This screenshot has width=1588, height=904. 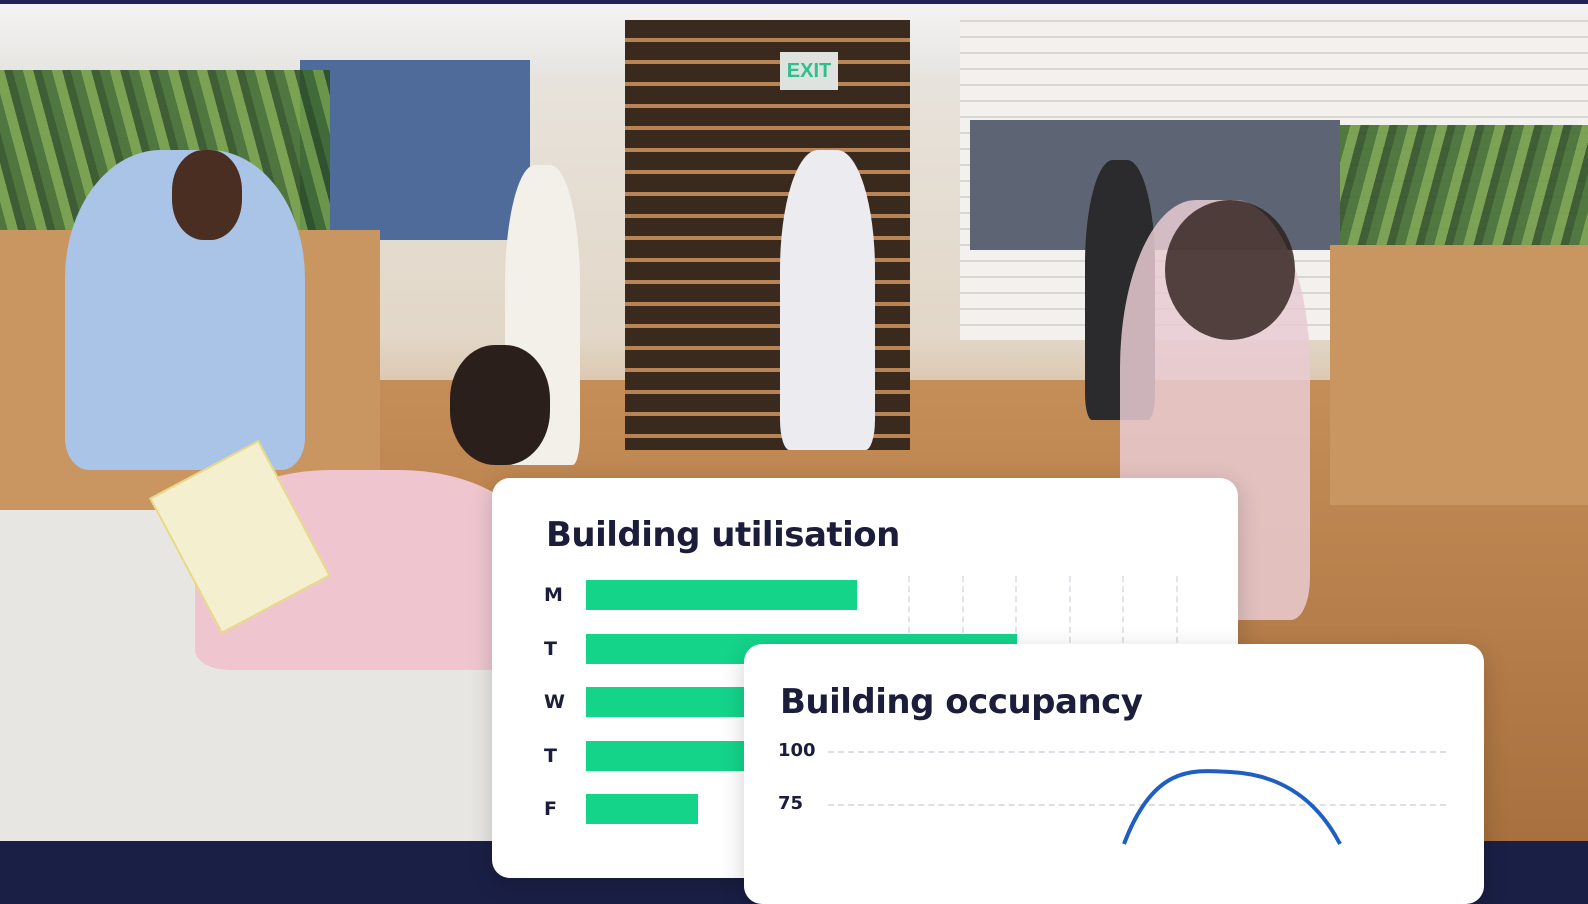 I want to click on occupancy-line-svg, so click(x=1232, y=807).